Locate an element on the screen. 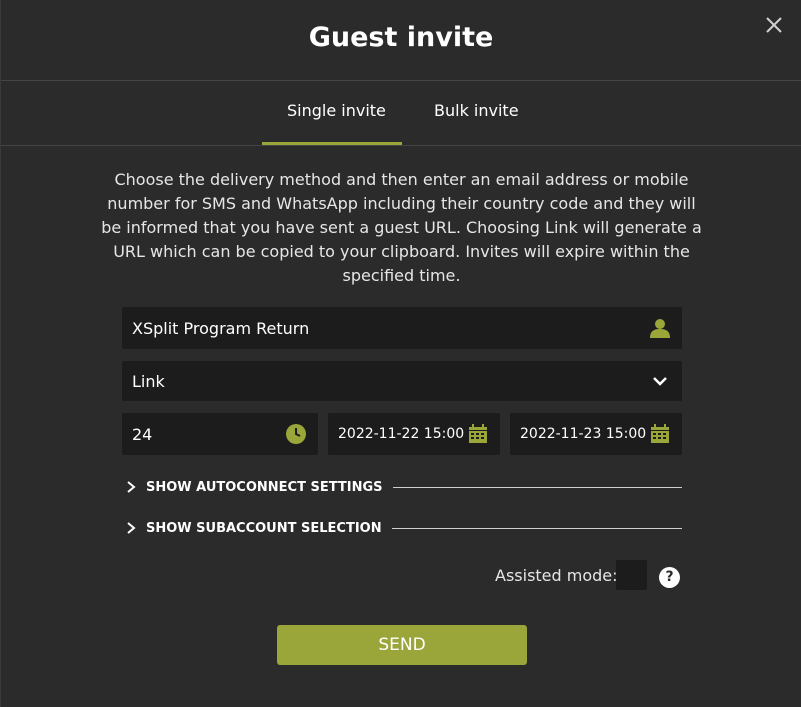 Image resolution: width=801 pixels, height=707 pixels. user-icon is located at coordinates (660, 328).